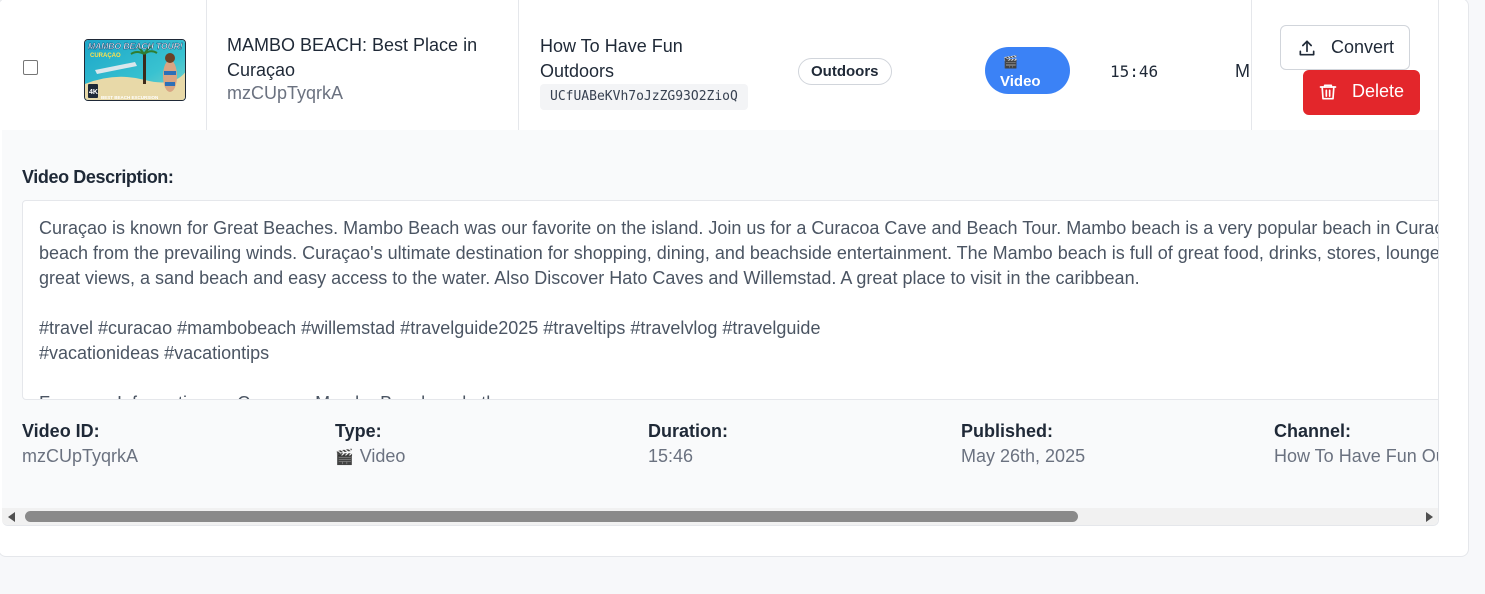  Describe the element at coordinates (551, 516) in the screenshot. I see `scrollbar-thumb` at that location.